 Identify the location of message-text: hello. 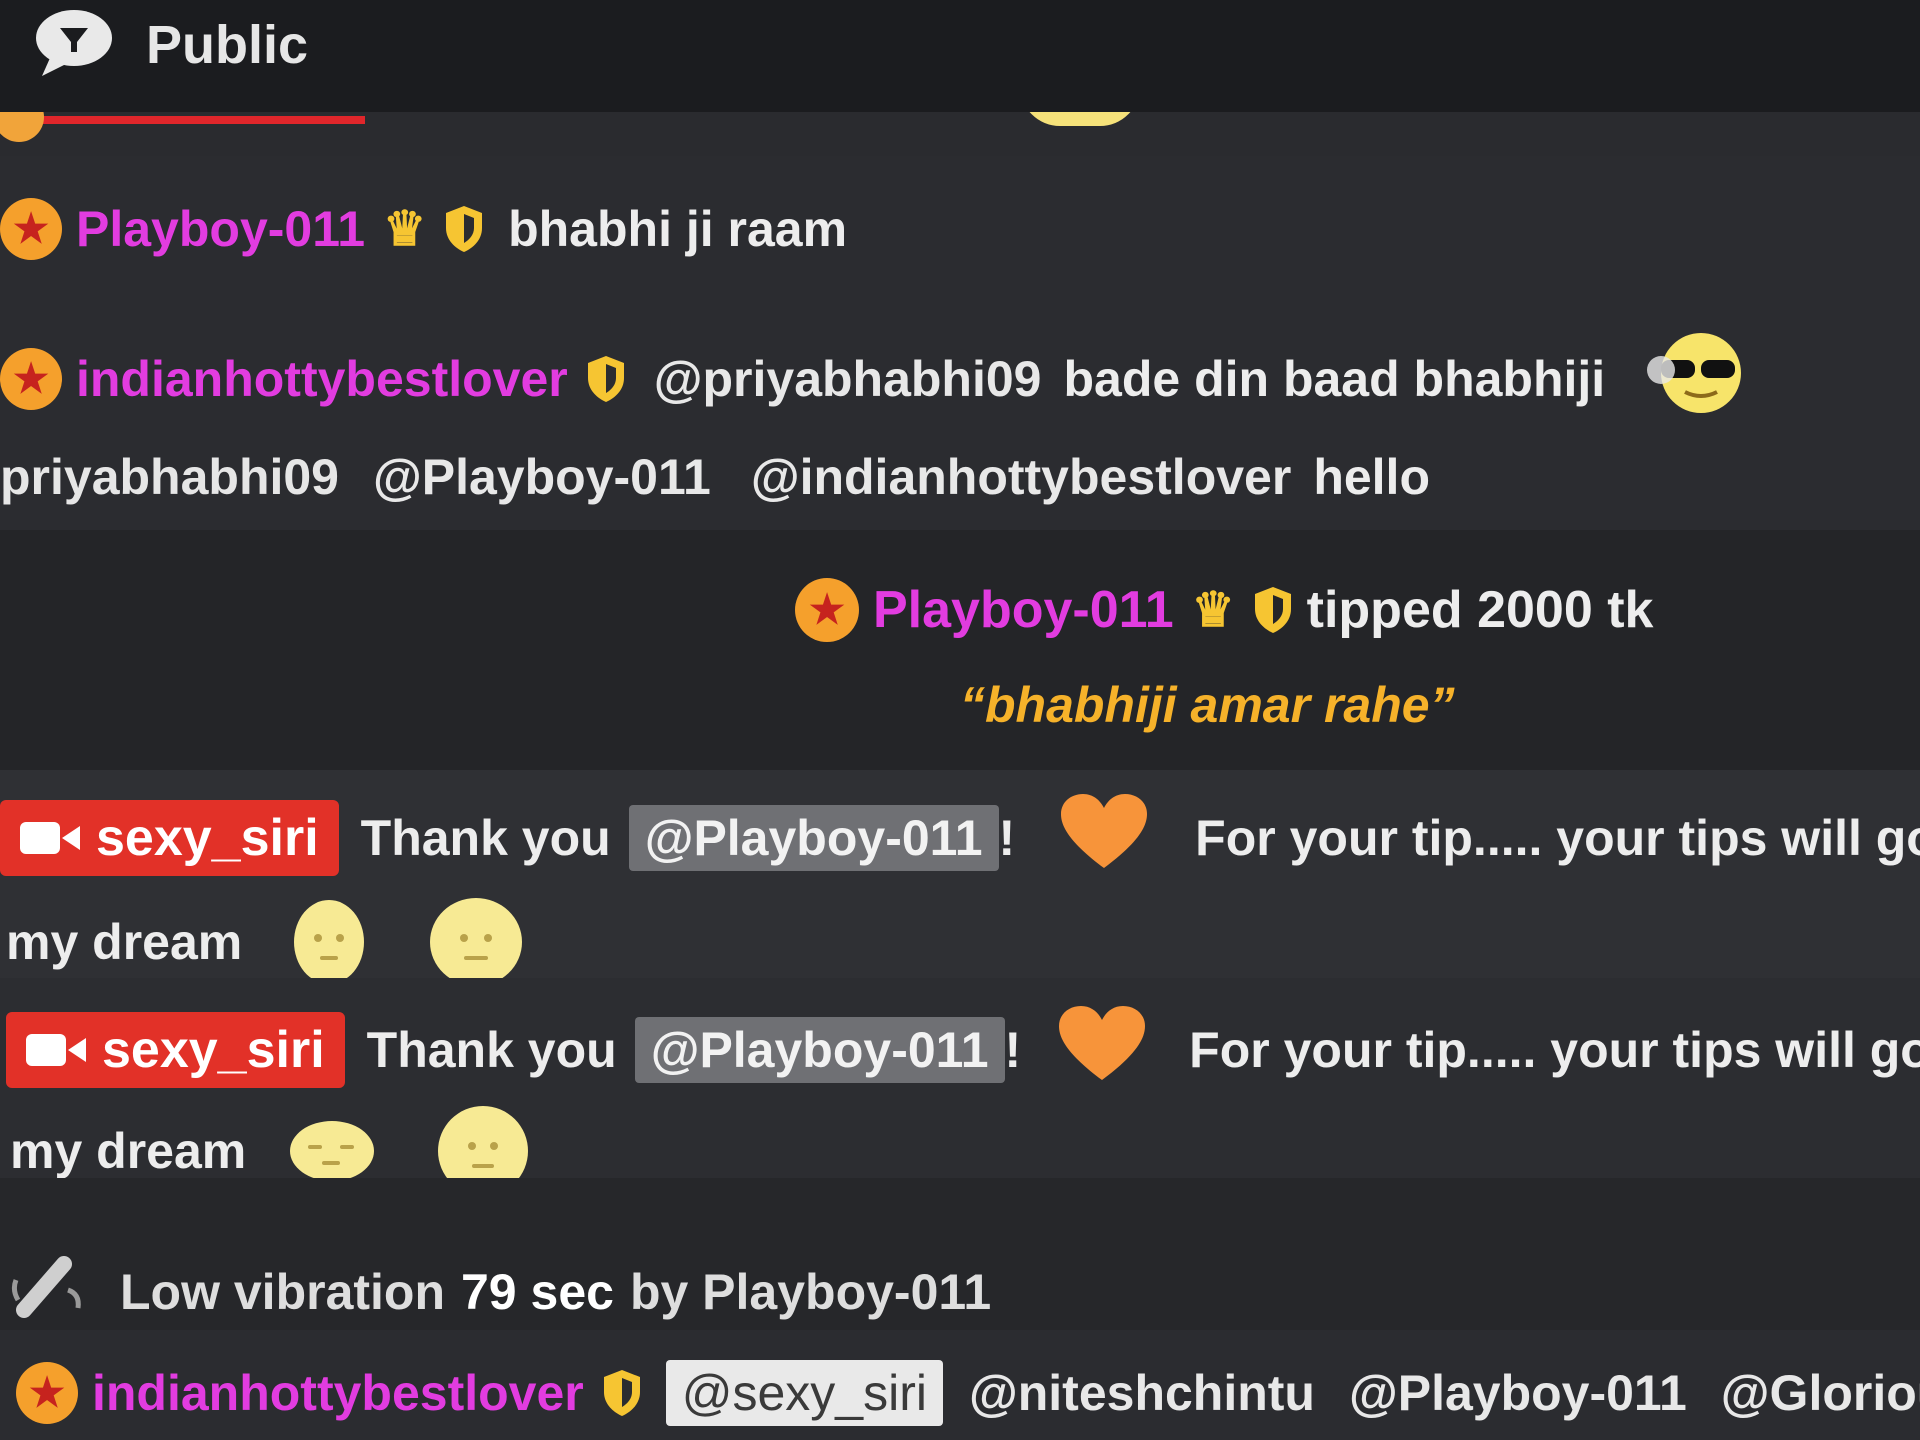
(1371, 477).